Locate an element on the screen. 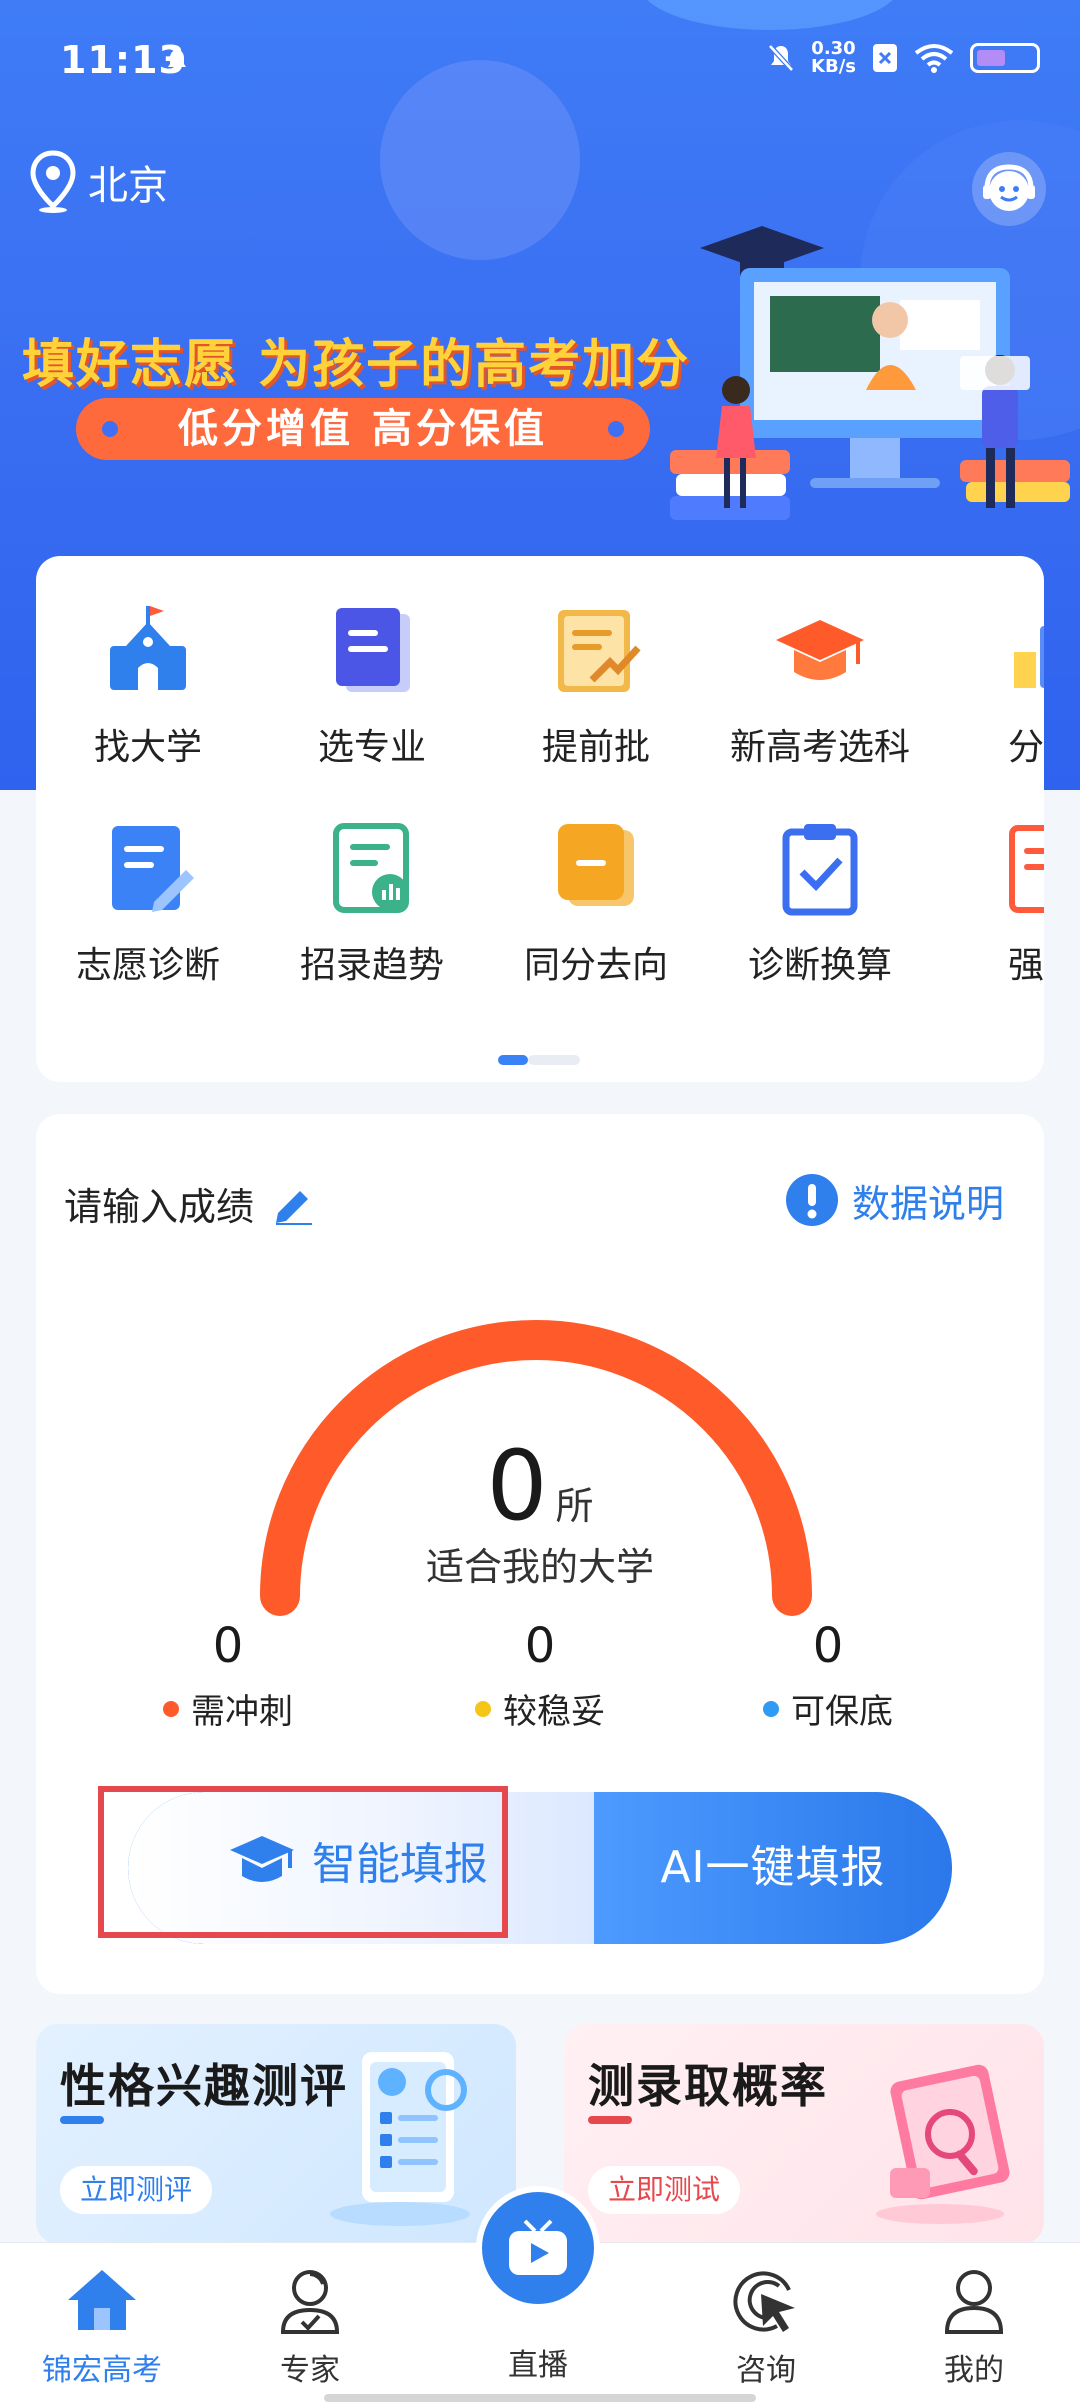  ai-fill-button: AI一键填报 is located at coordinates (773, 1868).